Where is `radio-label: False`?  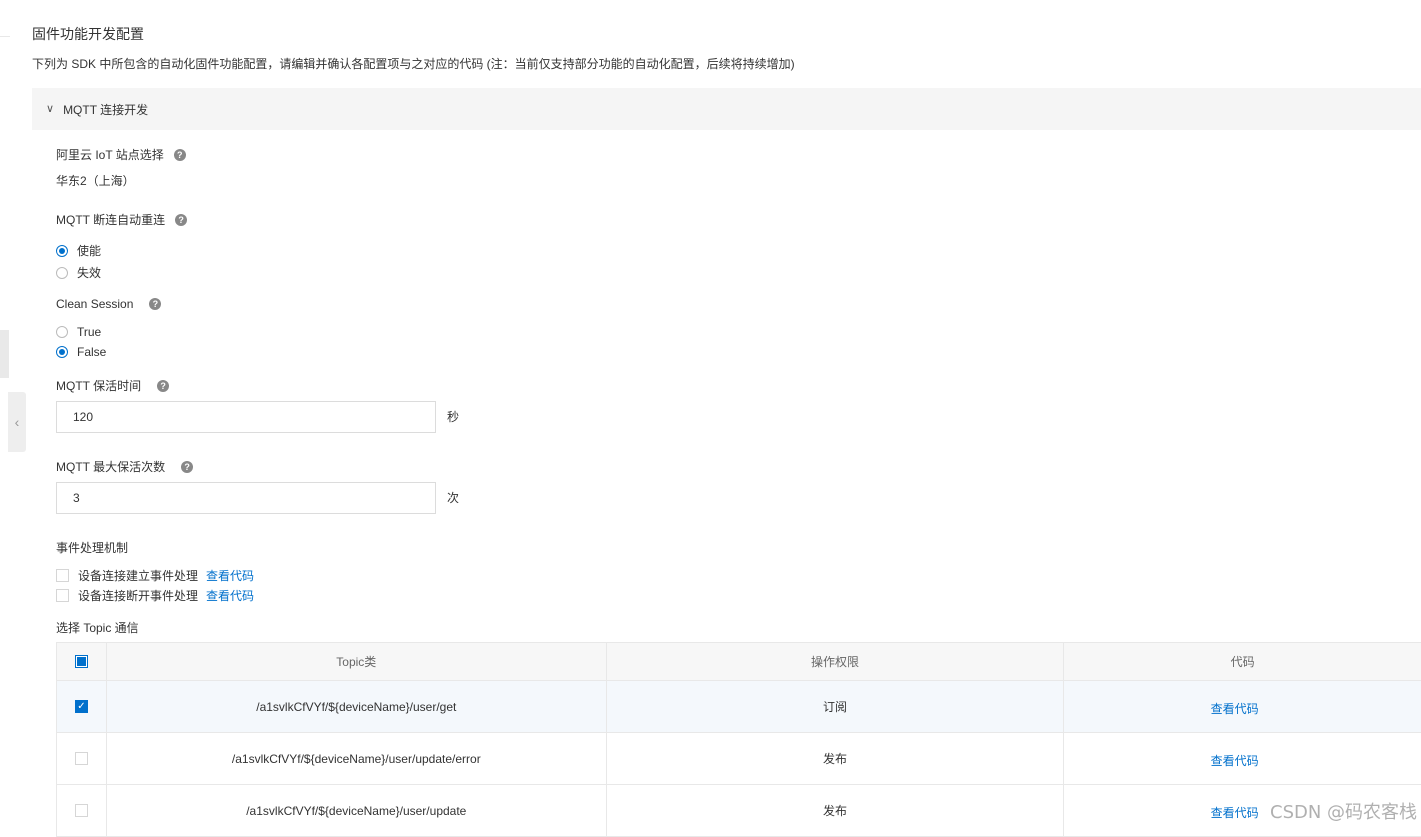 radio-label: False is located at coordinates (92, 352).